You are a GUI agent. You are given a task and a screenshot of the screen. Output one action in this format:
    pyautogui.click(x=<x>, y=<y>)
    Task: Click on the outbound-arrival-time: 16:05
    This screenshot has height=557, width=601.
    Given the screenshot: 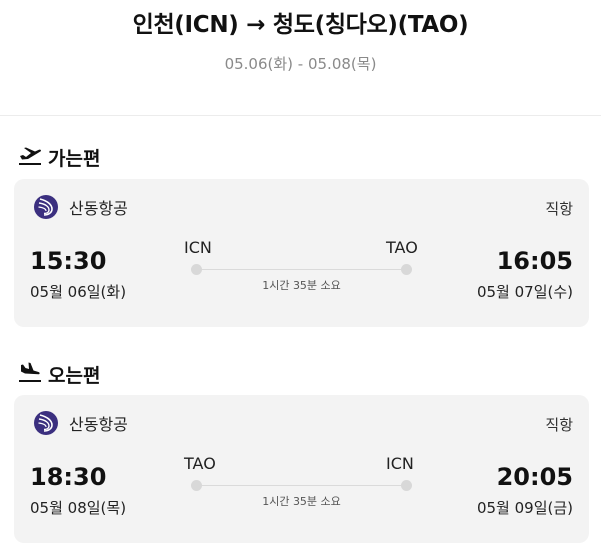 What is the action you would take?
    pyautogui.click(x=534, y=261)
    